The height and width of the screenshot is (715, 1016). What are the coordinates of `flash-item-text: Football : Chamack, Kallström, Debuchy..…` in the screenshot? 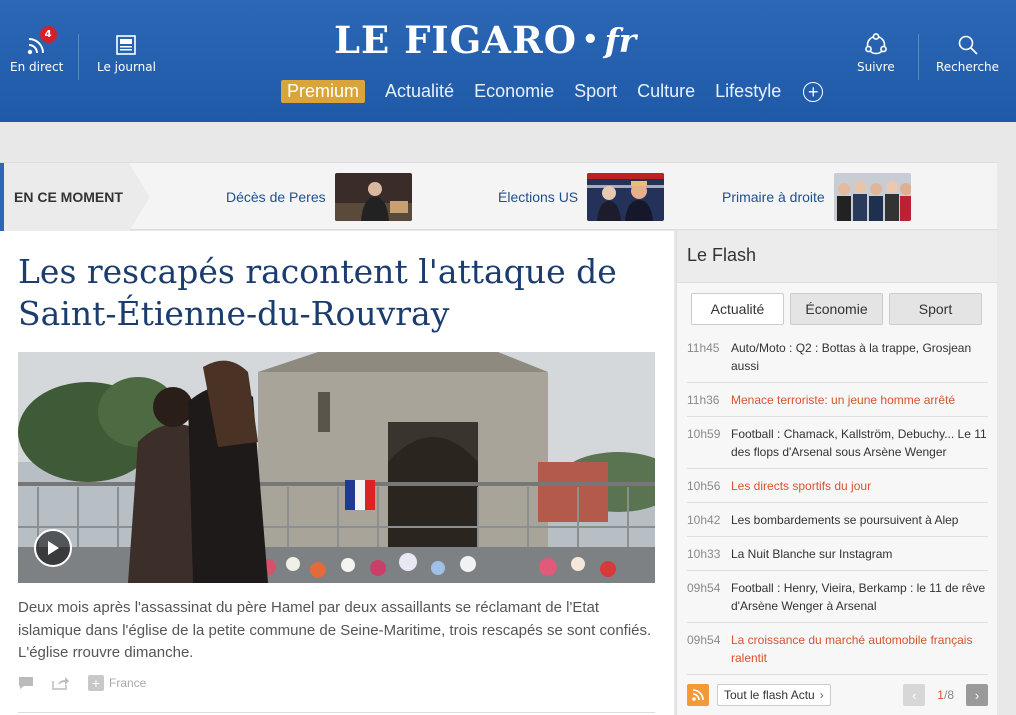 It's located at (859, 443).